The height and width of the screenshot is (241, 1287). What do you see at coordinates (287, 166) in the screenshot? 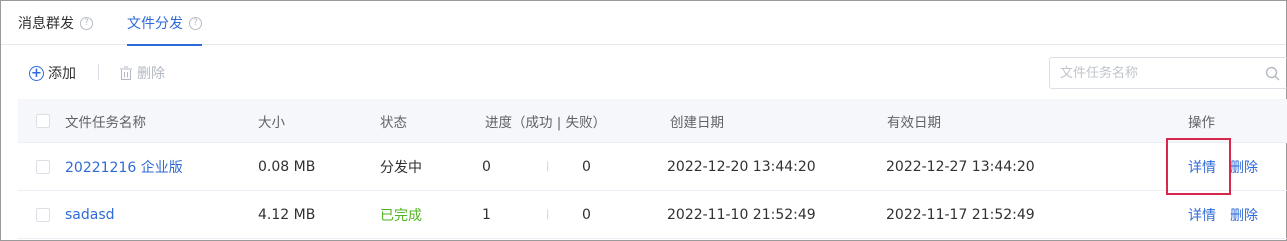
I see `file-size: 0.08 MB` at bounding box center [287, 166].